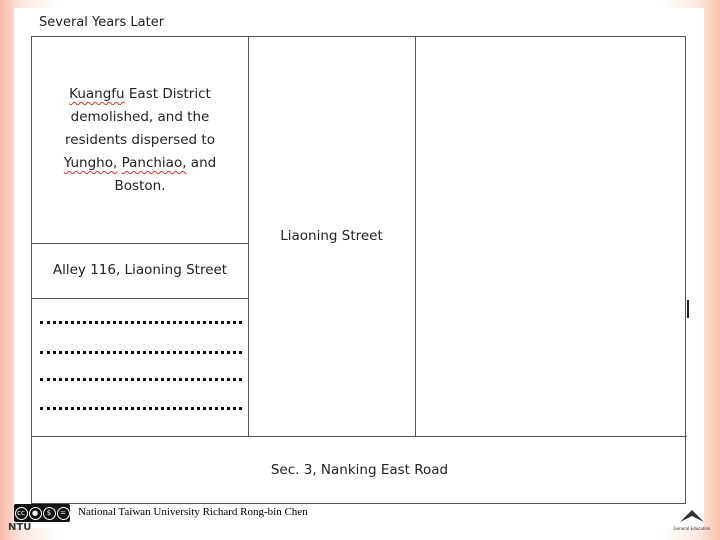 The image size is (720, 540). I want to click on road-label: Sec. 3, Nanking East Road, so click(359, 470).